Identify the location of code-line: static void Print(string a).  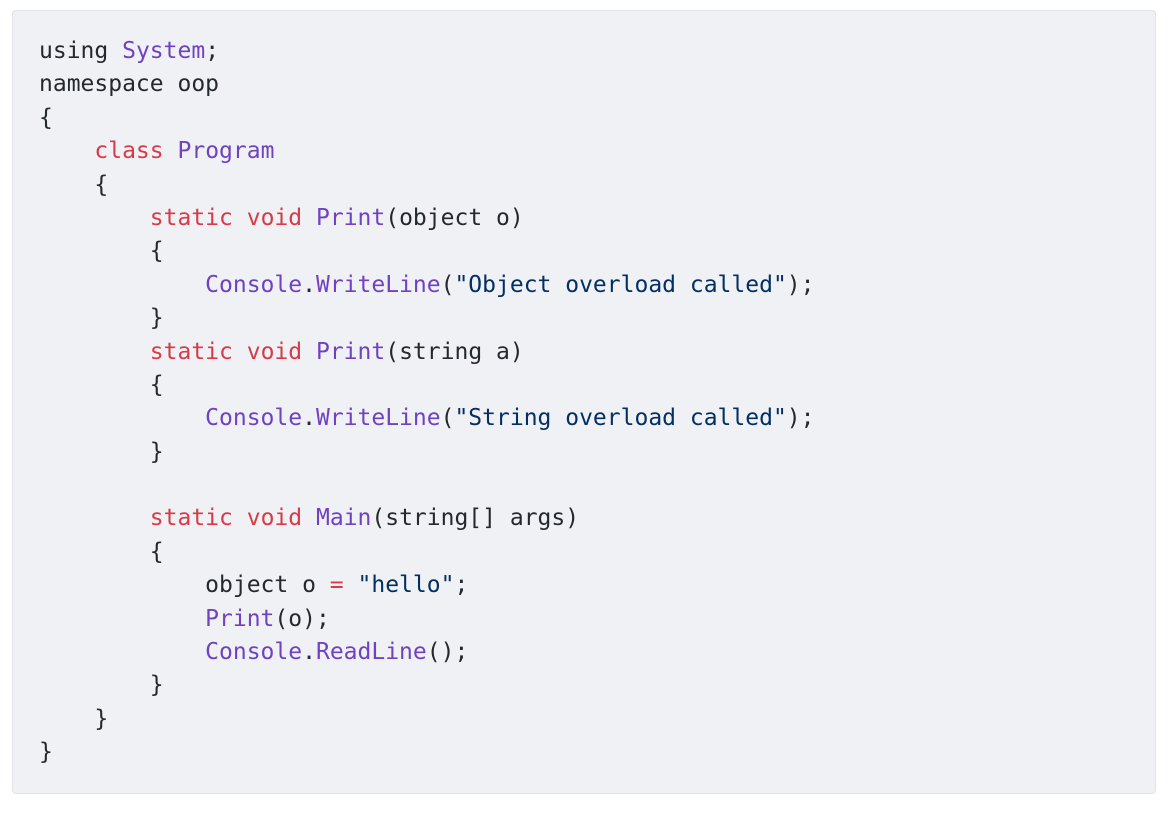
(427, 352).